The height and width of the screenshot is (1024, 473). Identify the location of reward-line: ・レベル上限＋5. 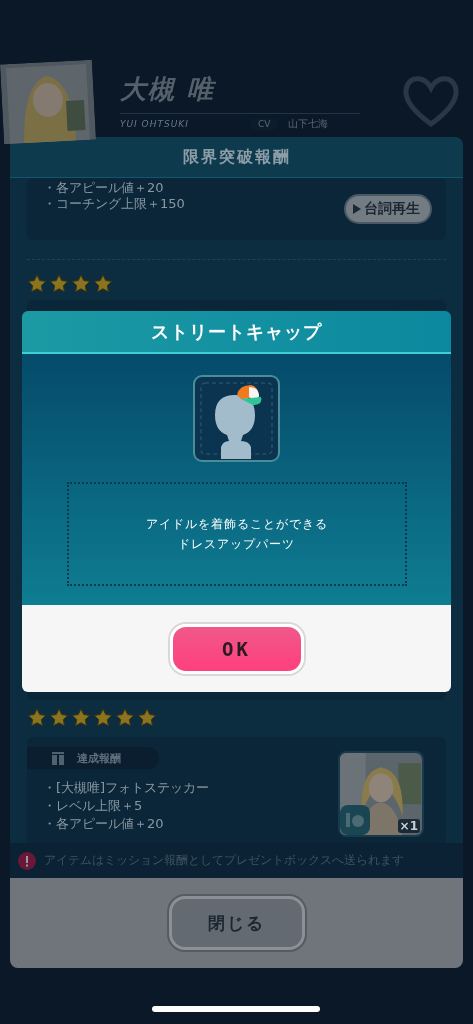
(93, 806).